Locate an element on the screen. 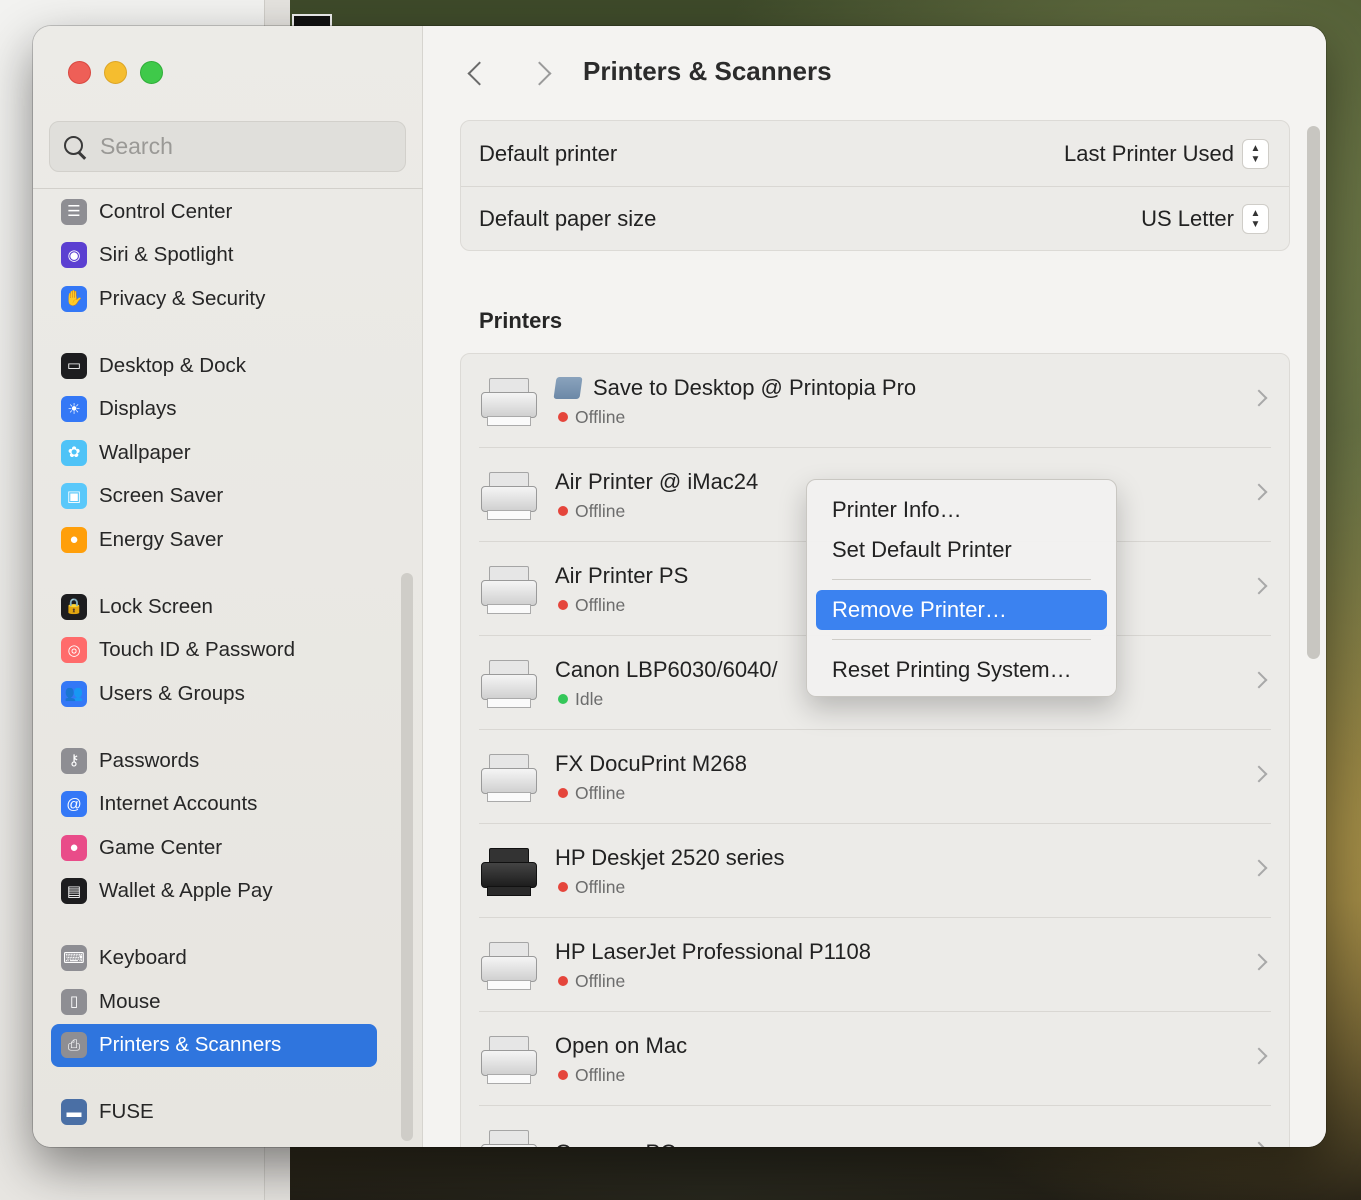  sidebar-item-wallpaper: ✿ Wallpaper is located at coordinates (221, 453).